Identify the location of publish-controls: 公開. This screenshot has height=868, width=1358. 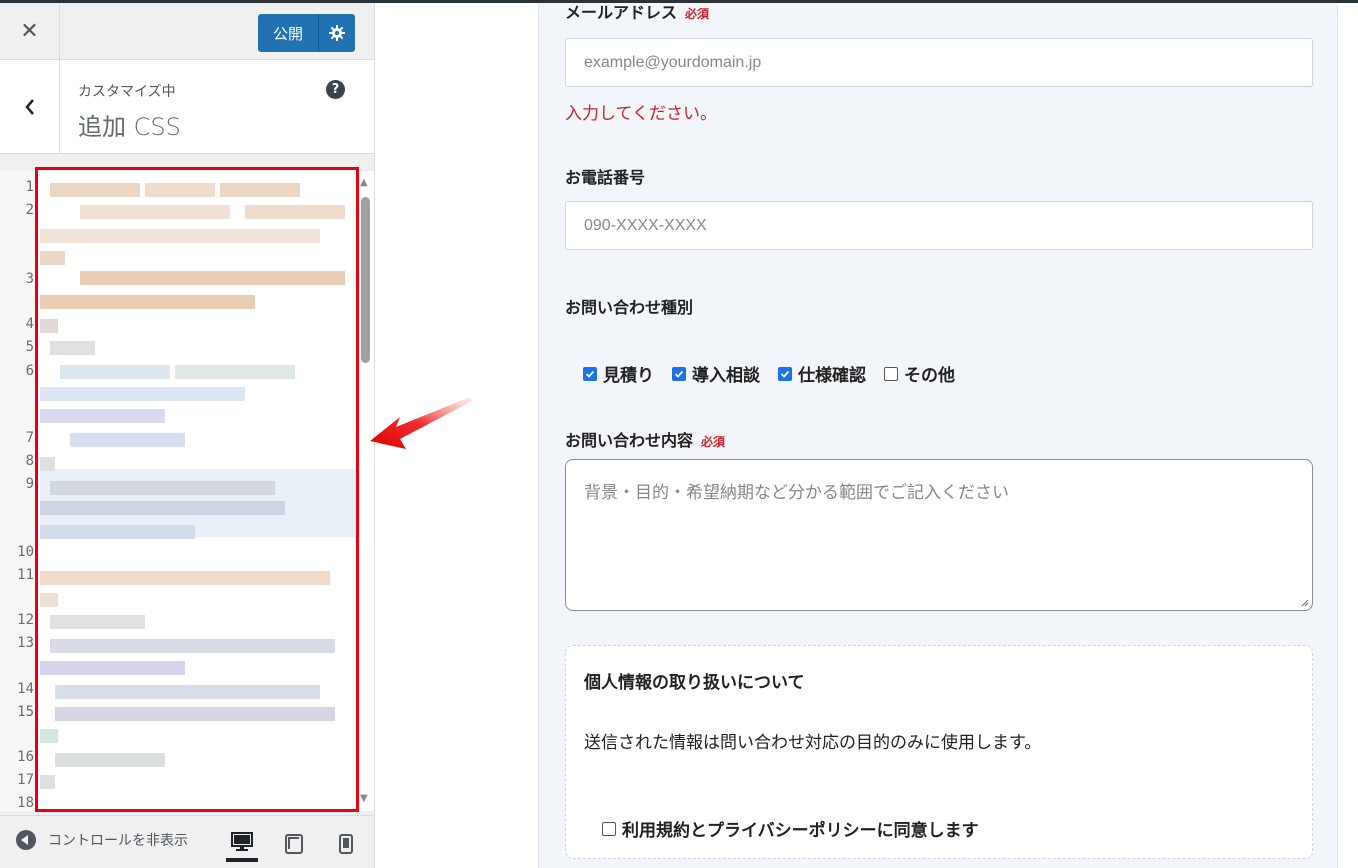
(306, 33).